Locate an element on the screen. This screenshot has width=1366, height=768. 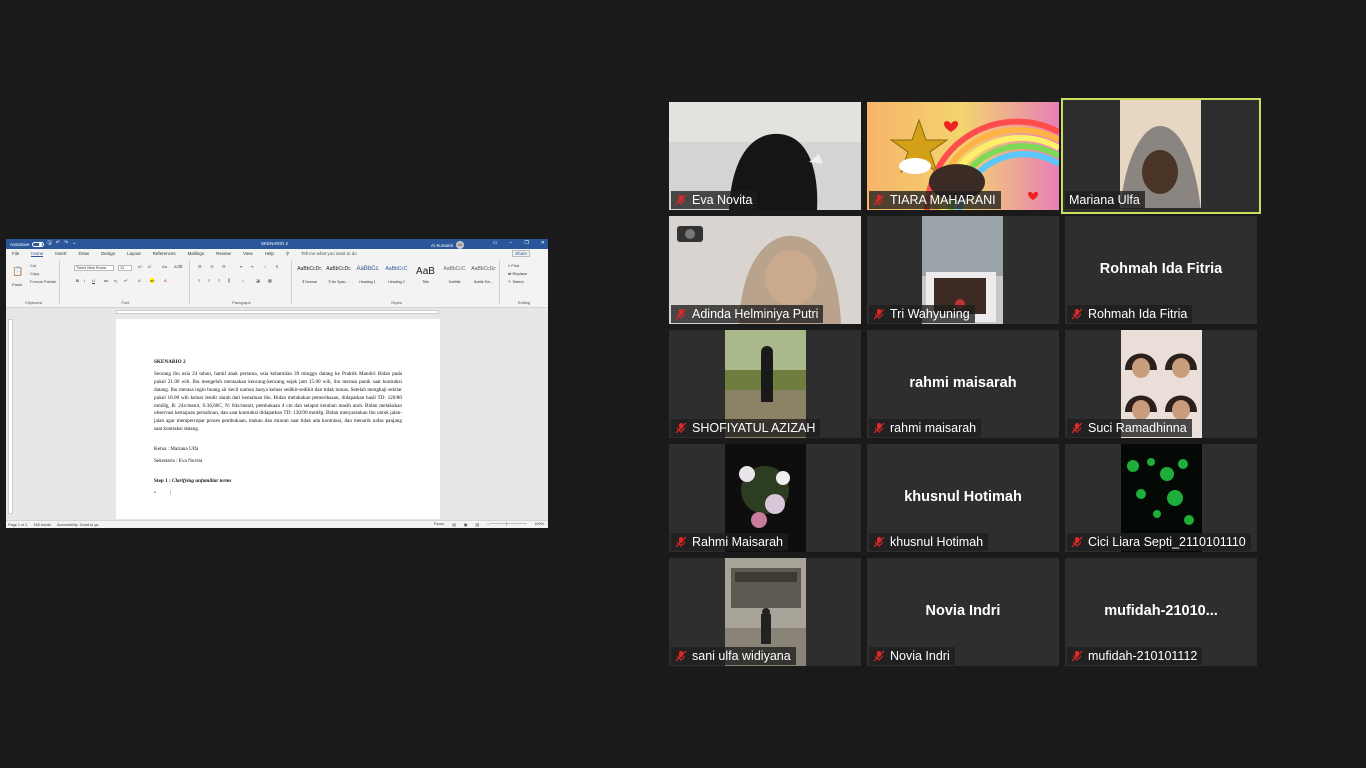
avatar: AS is located at coordinates (460, 245).